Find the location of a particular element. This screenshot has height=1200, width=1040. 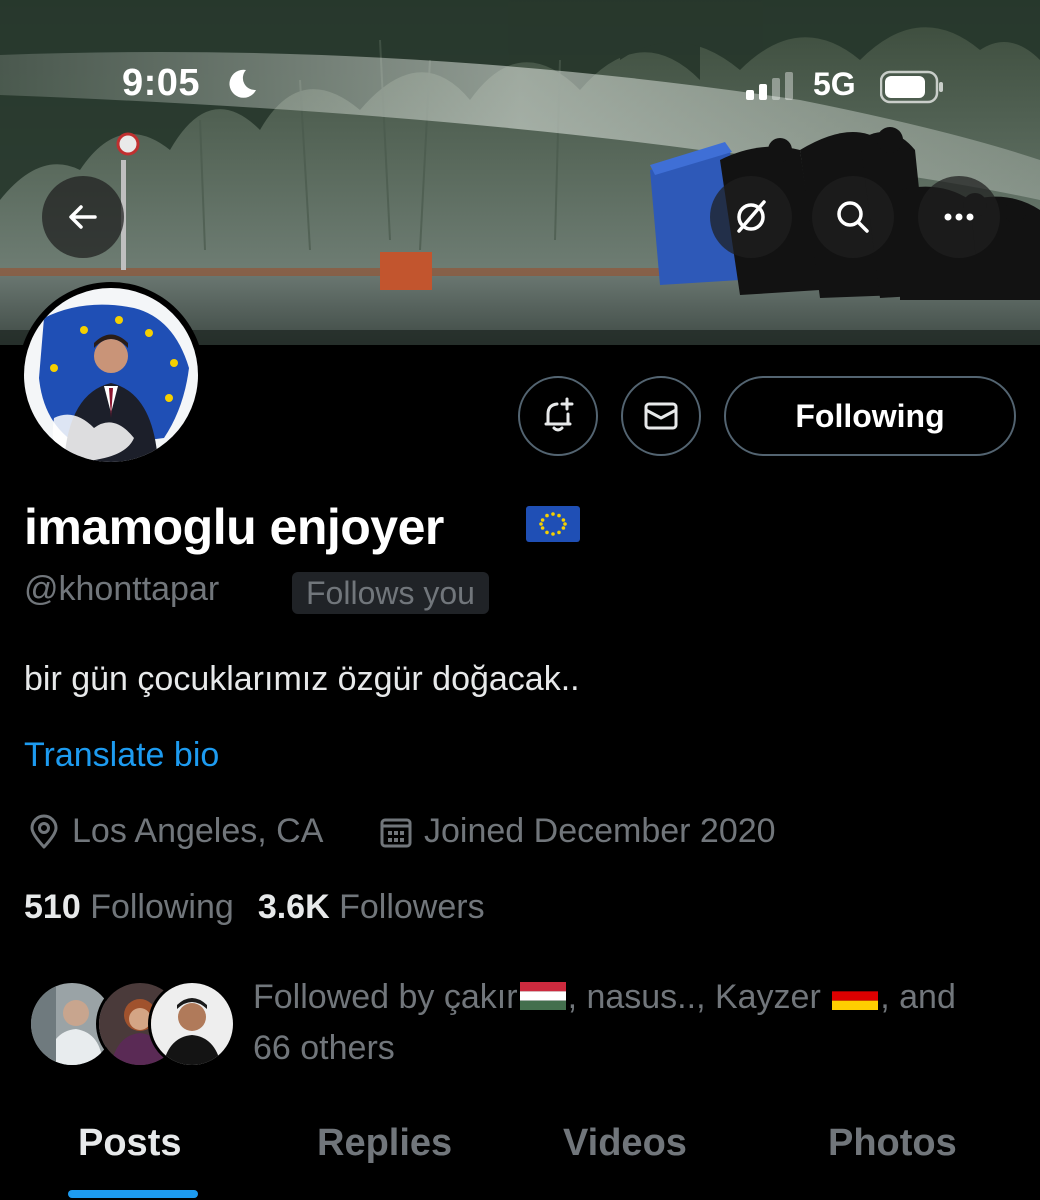

arrow-left-icon is located at coordinates (83, 217).